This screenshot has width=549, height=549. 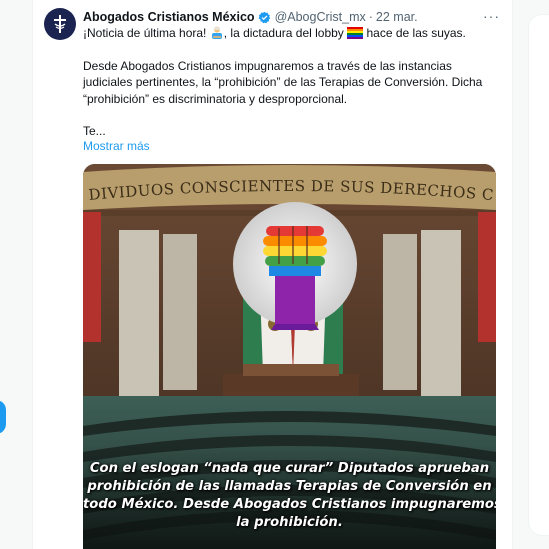 What do you see at coordinates (538, 275) in the screenshot?
I see `sidebar-card` at bounding box center [538, 275].